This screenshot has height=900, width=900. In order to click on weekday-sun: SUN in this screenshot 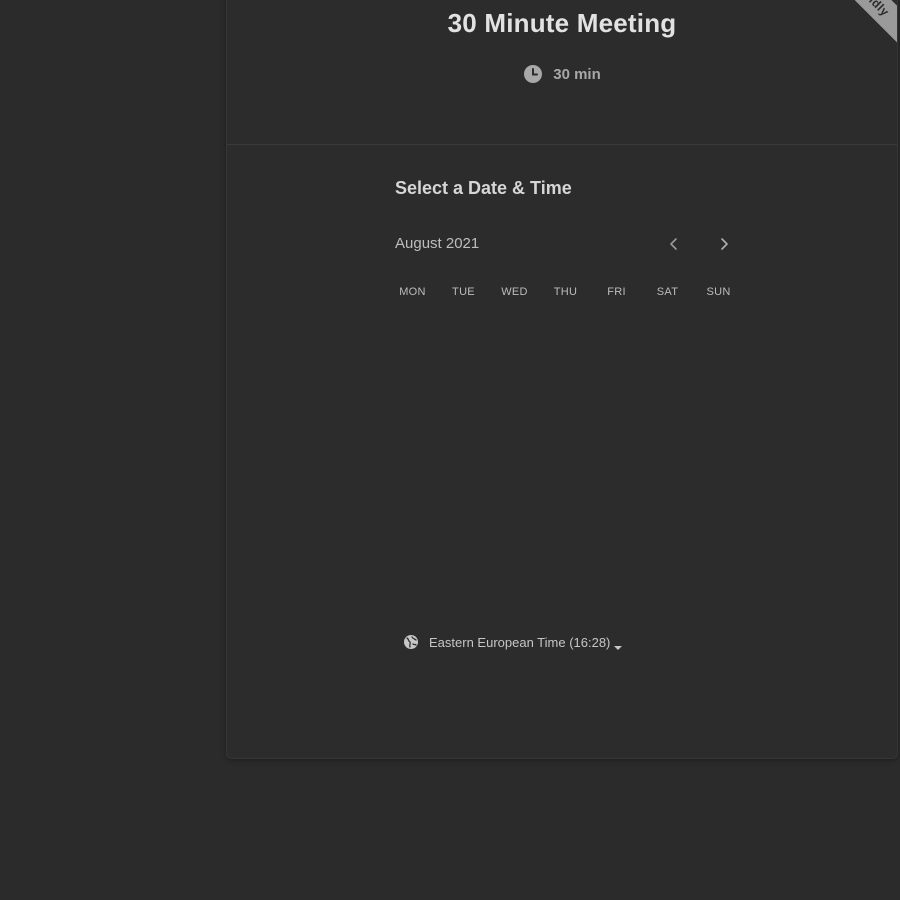, I will do `click(718, 292)`.